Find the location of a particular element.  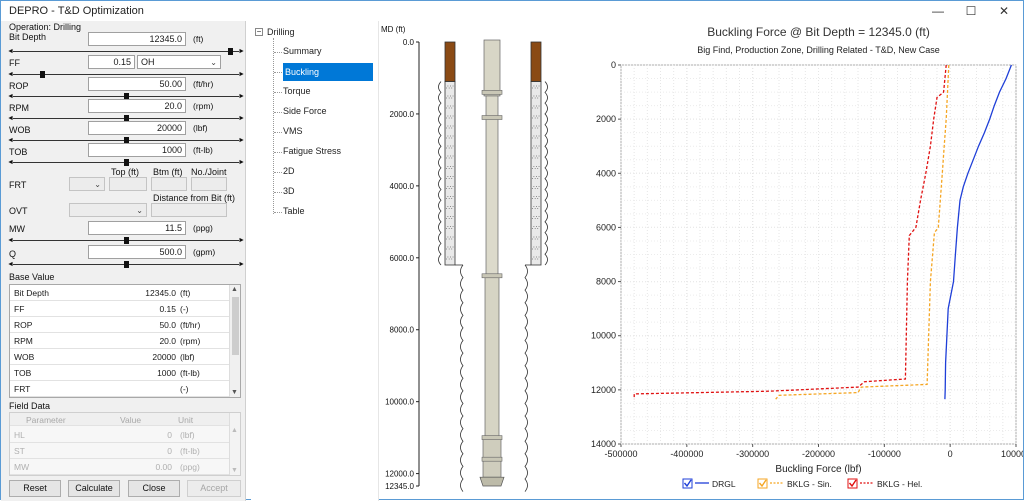

wob-input: 20000 is located at coordinates (137, 128).